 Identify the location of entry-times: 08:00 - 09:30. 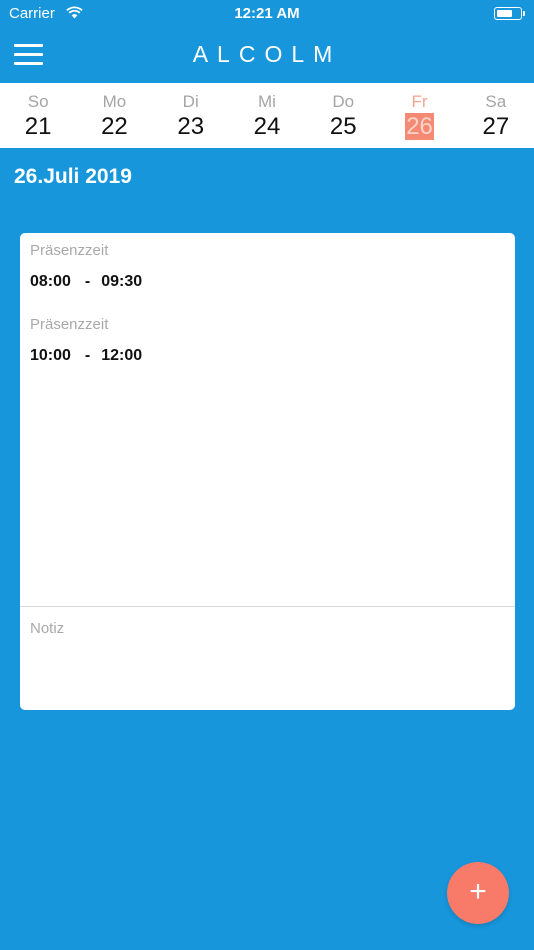
(86, 282).